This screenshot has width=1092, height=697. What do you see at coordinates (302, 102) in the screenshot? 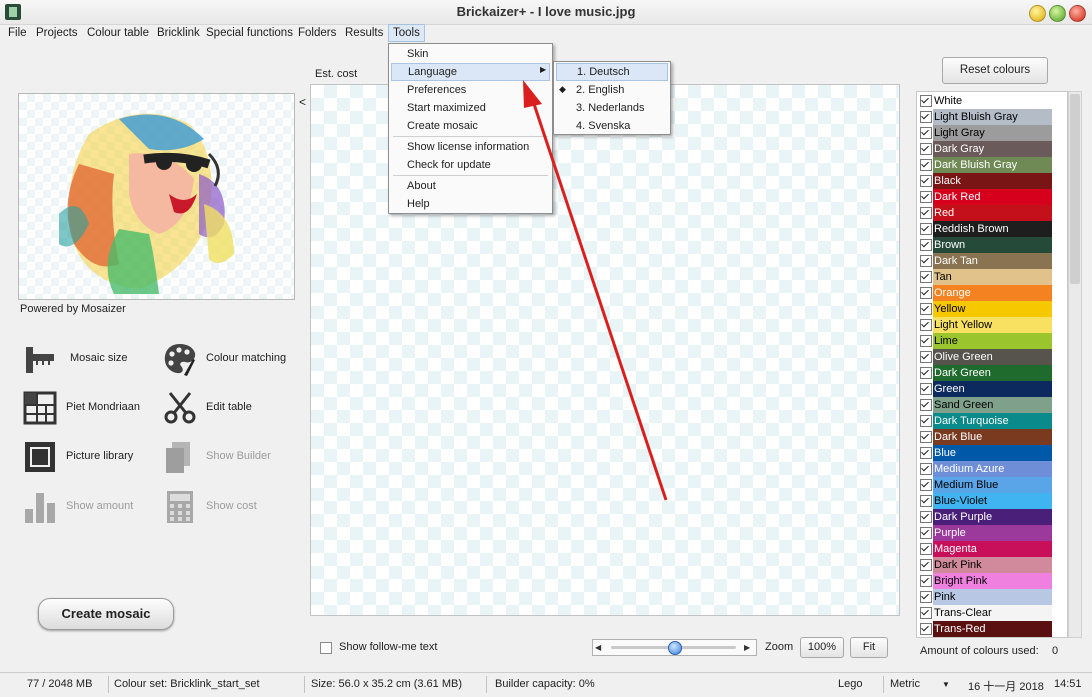
I see `collapse-panel-button: <` at bounding box center [302, 102].